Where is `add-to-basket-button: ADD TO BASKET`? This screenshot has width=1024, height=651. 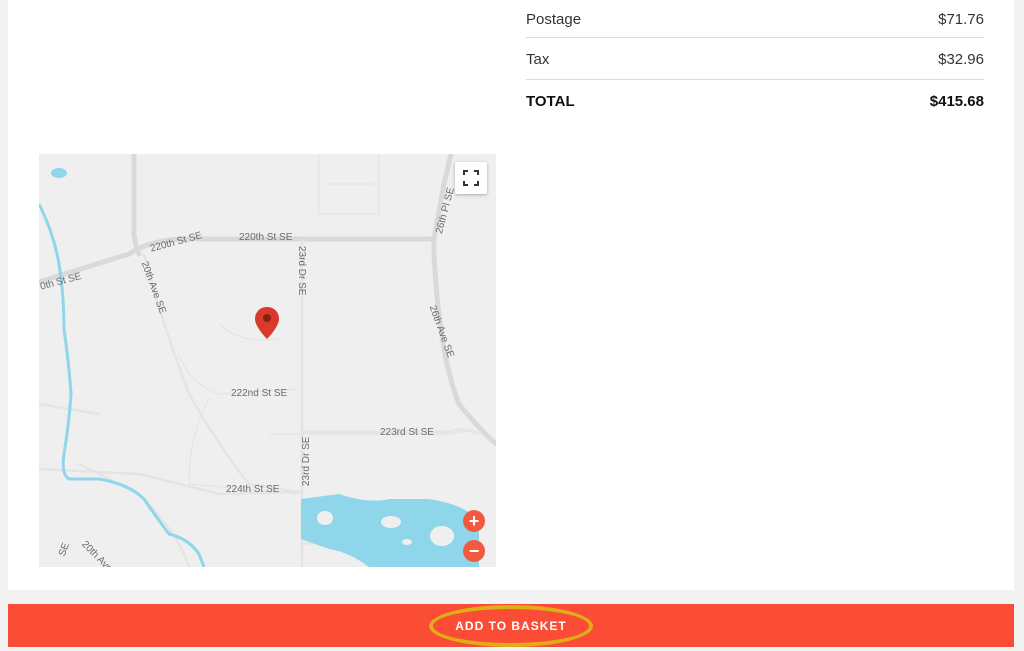 add-to-basket-button: ADD TO BASKET is located at coordinates (511, 625).